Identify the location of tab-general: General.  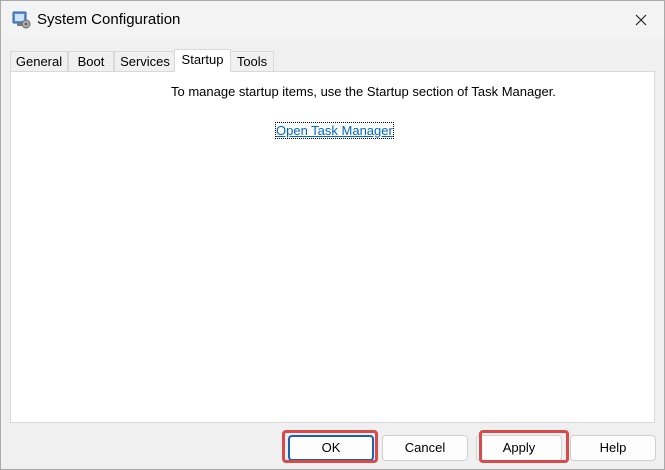
(39, 61).